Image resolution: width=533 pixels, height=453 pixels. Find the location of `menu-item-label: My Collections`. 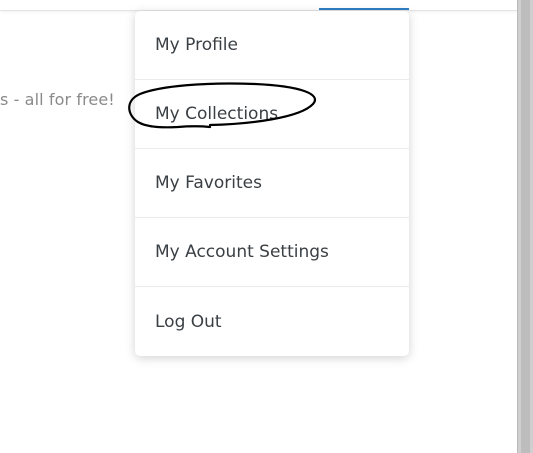

menu-item-label: My Collections is located at coordinates (217, 114).